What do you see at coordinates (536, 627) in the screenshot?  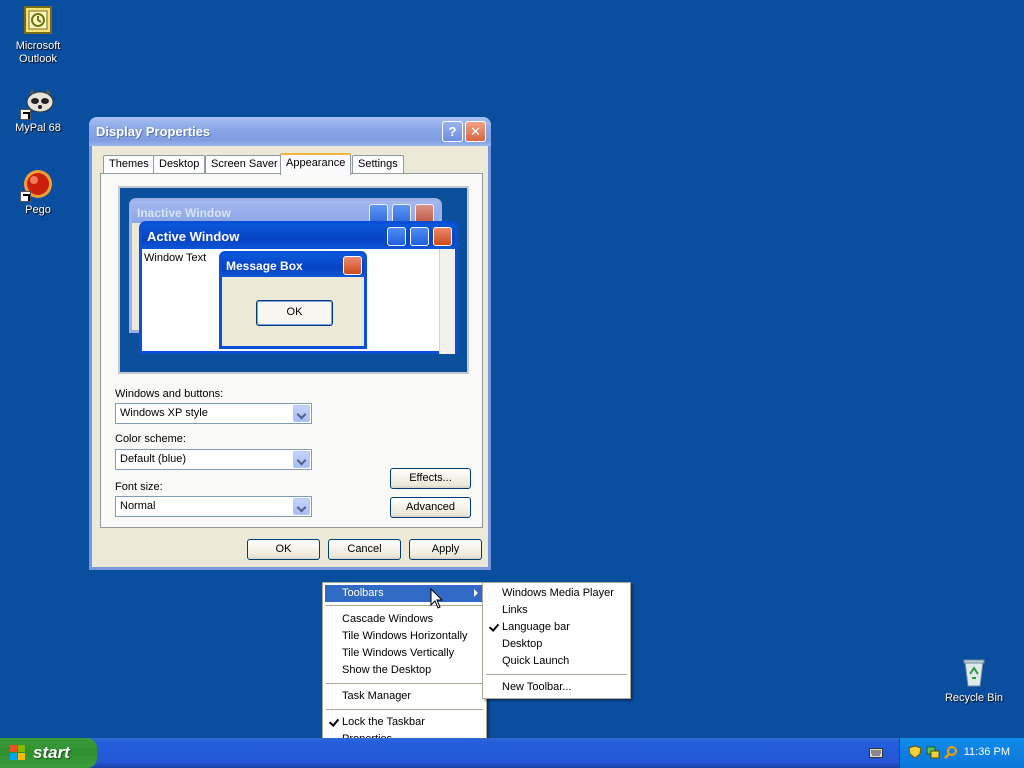 I see `menu-item-label: Language bar` at bounding box center [536, 627].